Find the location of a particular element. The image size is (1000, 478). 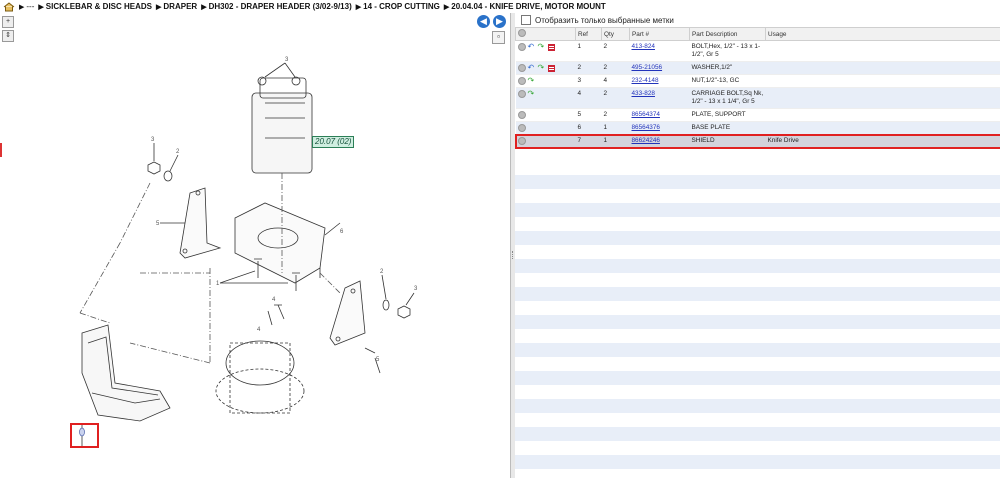

page-nav: ◀ ▶ is located at coordinates (491, 21).